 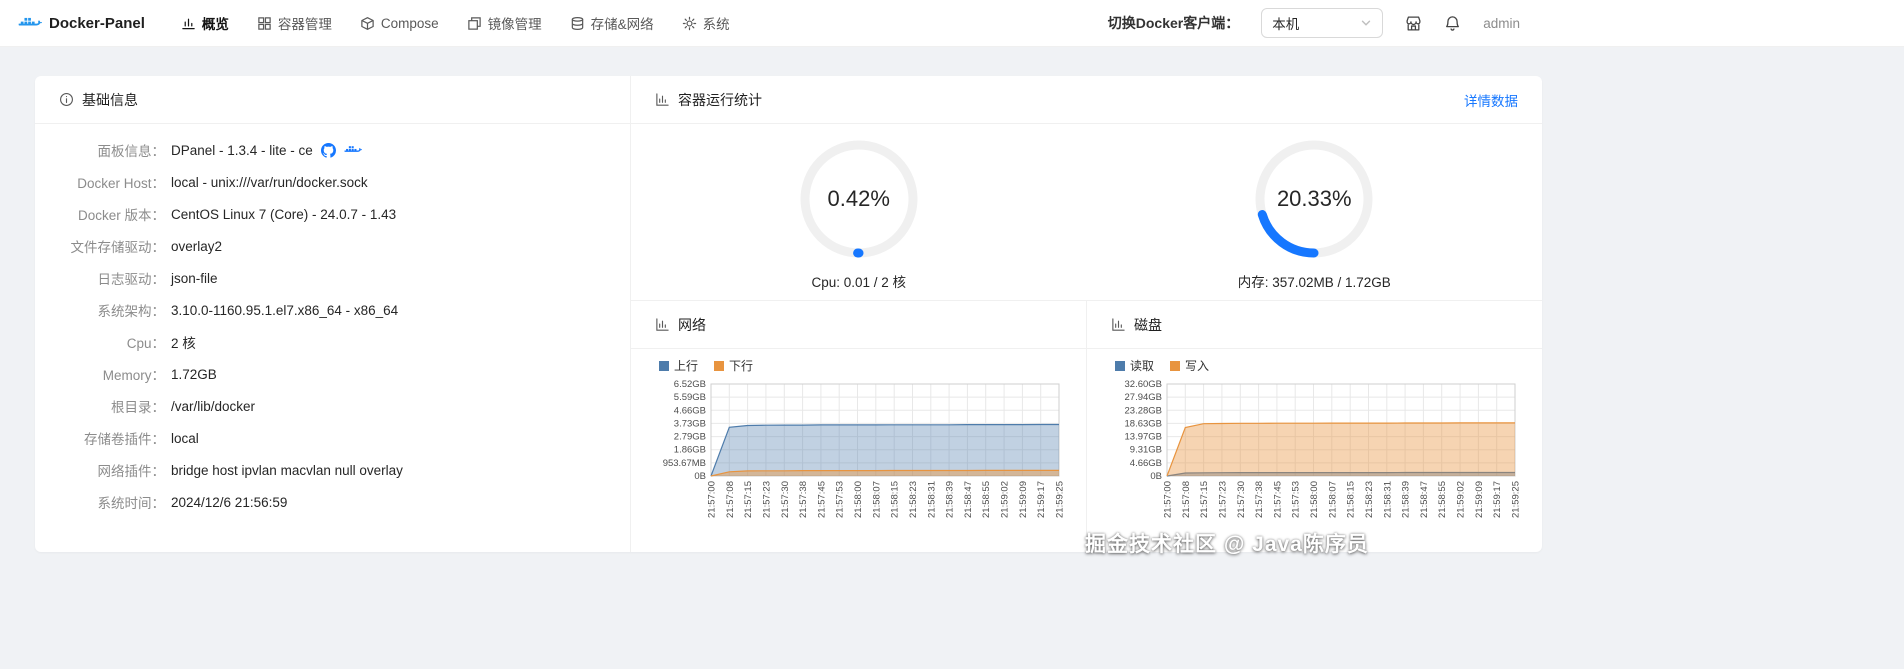 I want to click on layers-icon, so click(x=474, y=23).